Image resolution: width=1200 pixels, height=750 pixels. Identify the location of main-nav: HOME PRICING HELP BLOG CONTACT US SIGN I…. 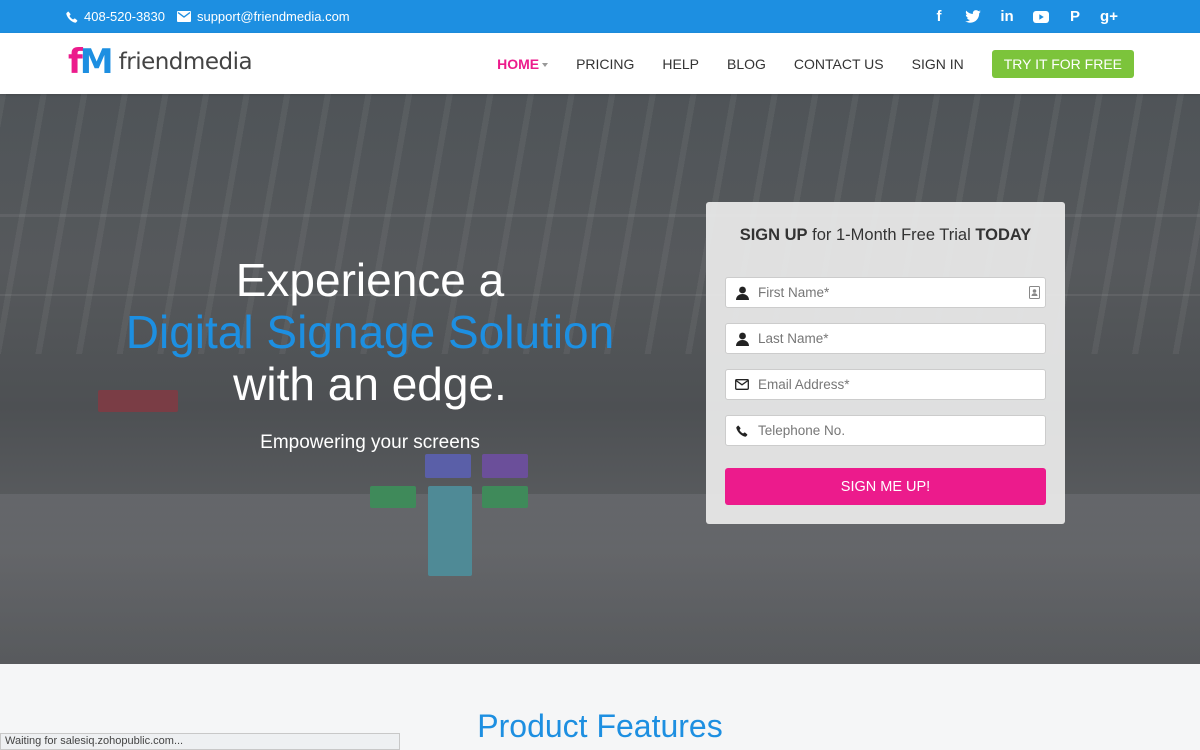
(801, 63).